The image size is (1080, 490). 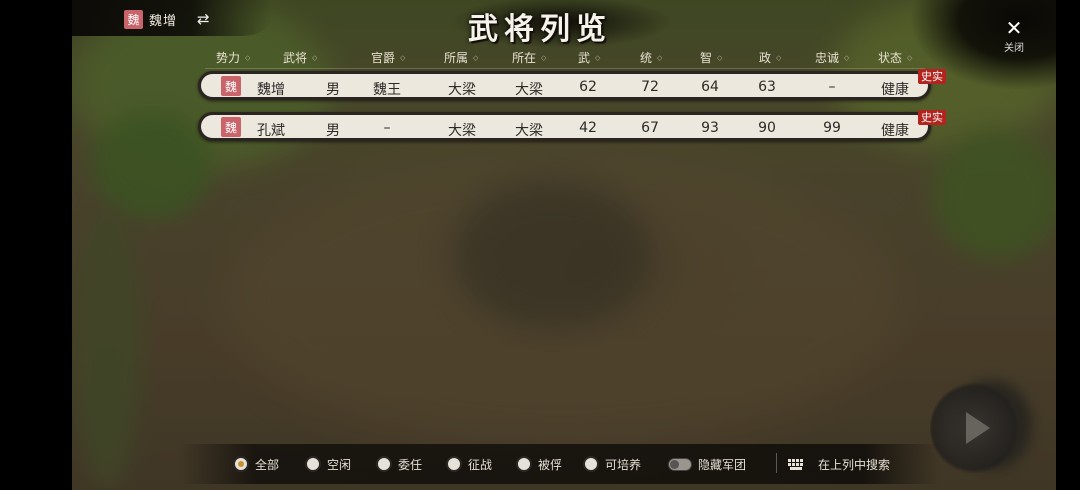 I want to click on rank: –, so click(x=387, y=128).